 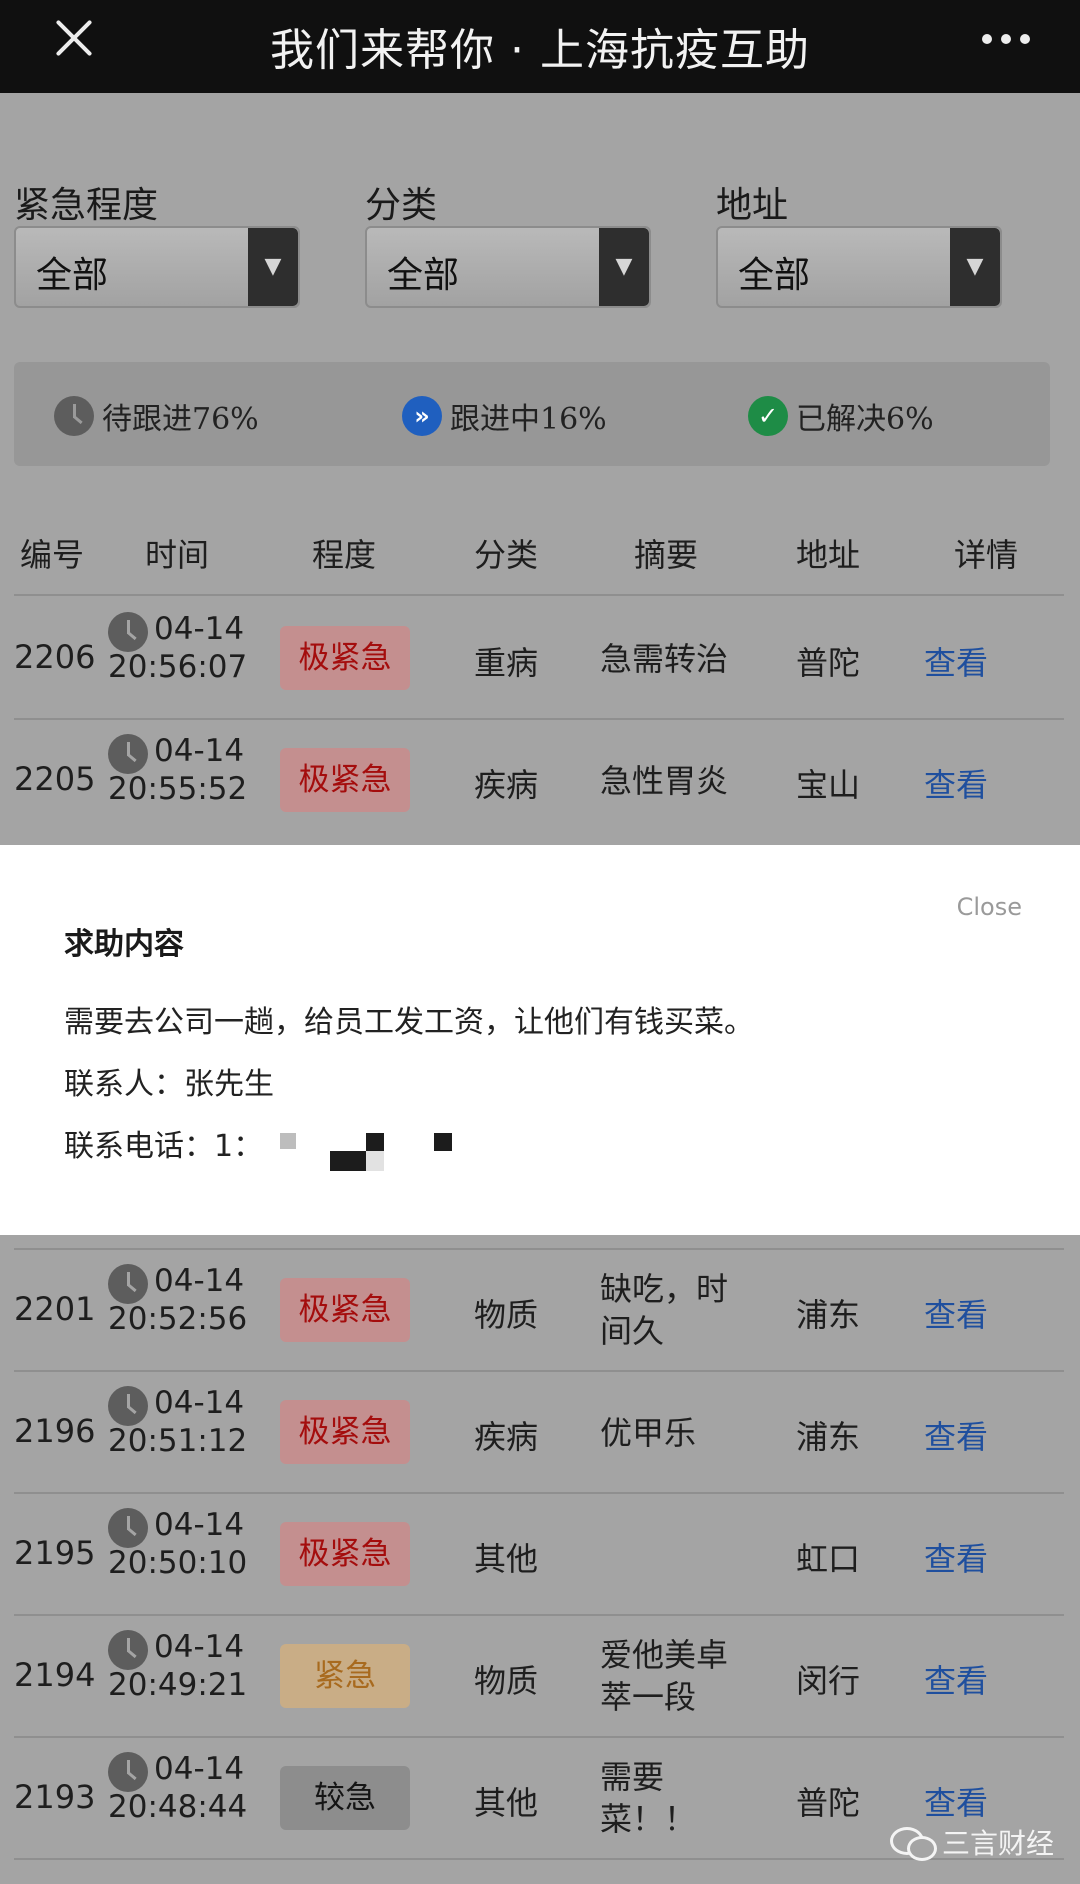 I want to click on row-summary: 急性胃炎, so click(x=664, y=781).